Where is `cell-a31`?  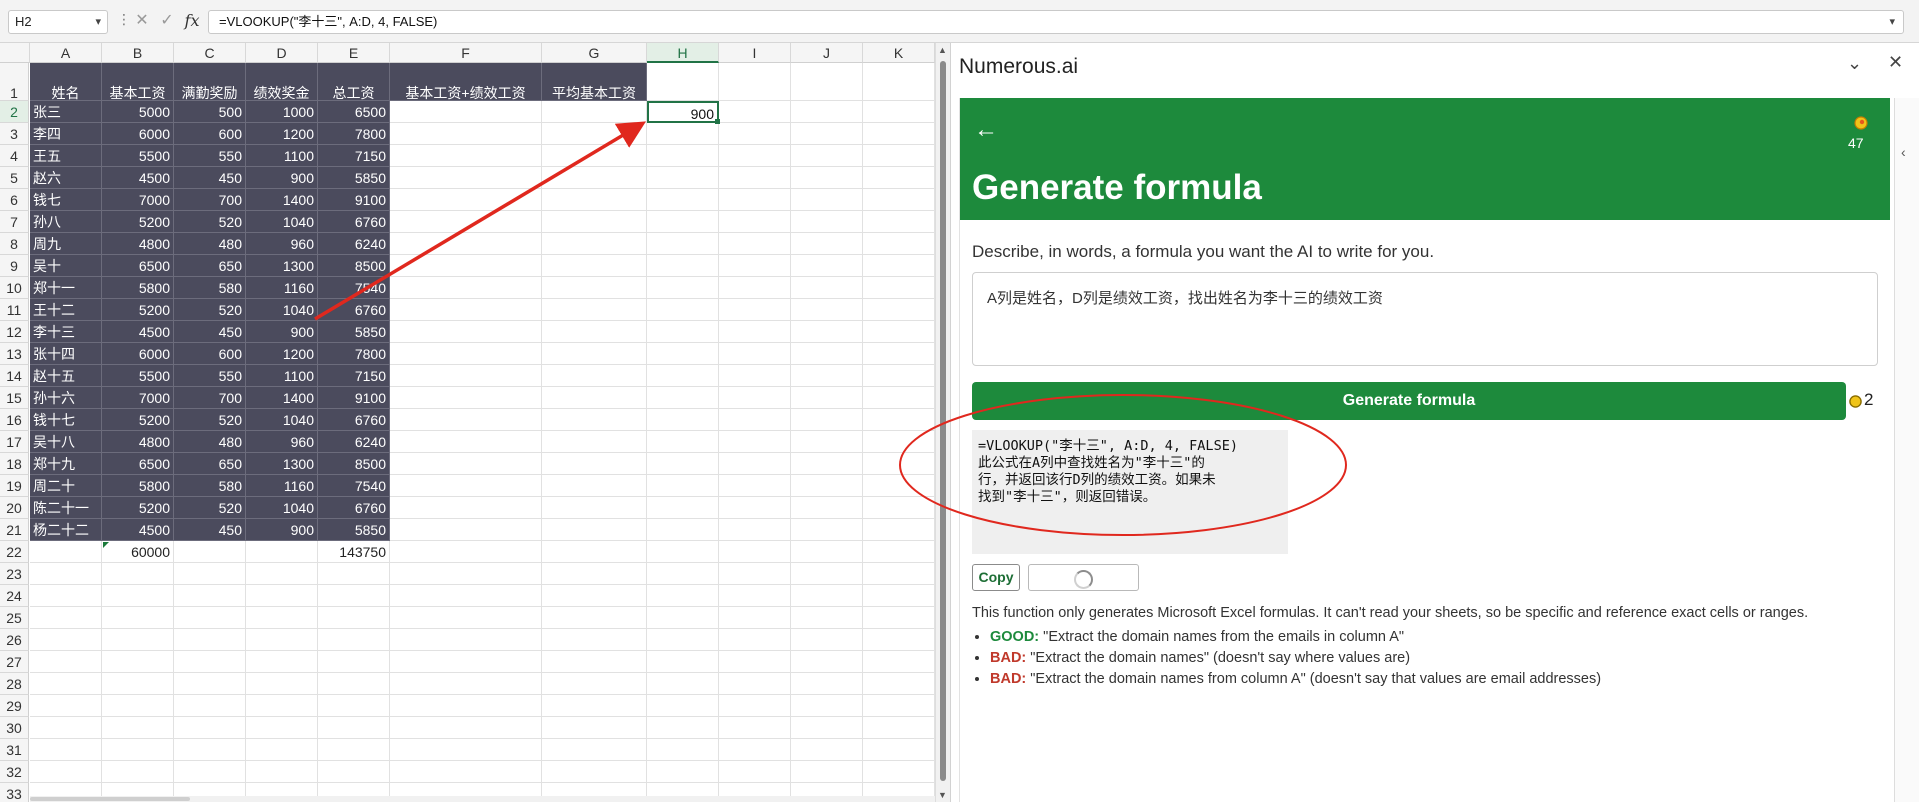
cell-a31 is located at coordinates (66, 750).